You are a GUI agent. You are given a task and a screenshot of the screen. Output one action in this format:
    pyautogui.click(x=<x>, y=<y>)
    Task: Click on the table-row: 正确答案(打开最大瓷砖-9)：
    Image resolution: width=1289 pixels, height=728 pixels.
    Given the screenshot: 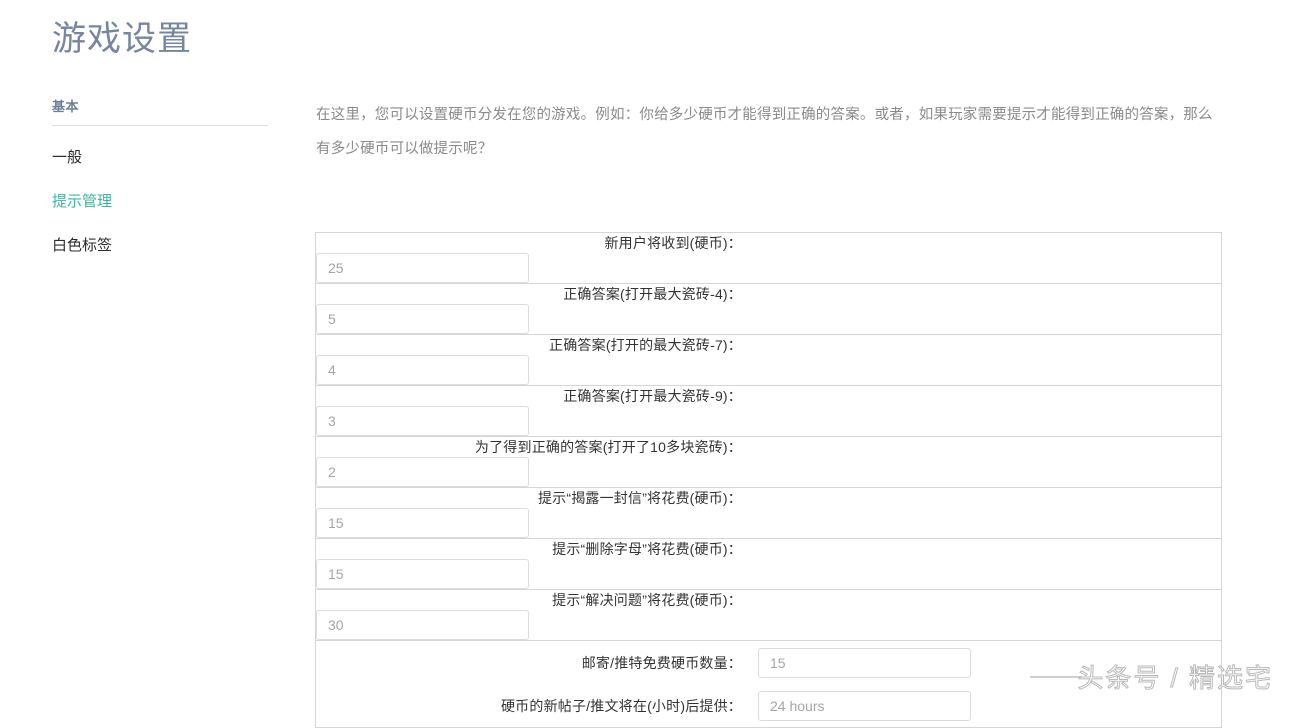 What is the action you would take?
    pyautogui.click(x=768, y=411)
    